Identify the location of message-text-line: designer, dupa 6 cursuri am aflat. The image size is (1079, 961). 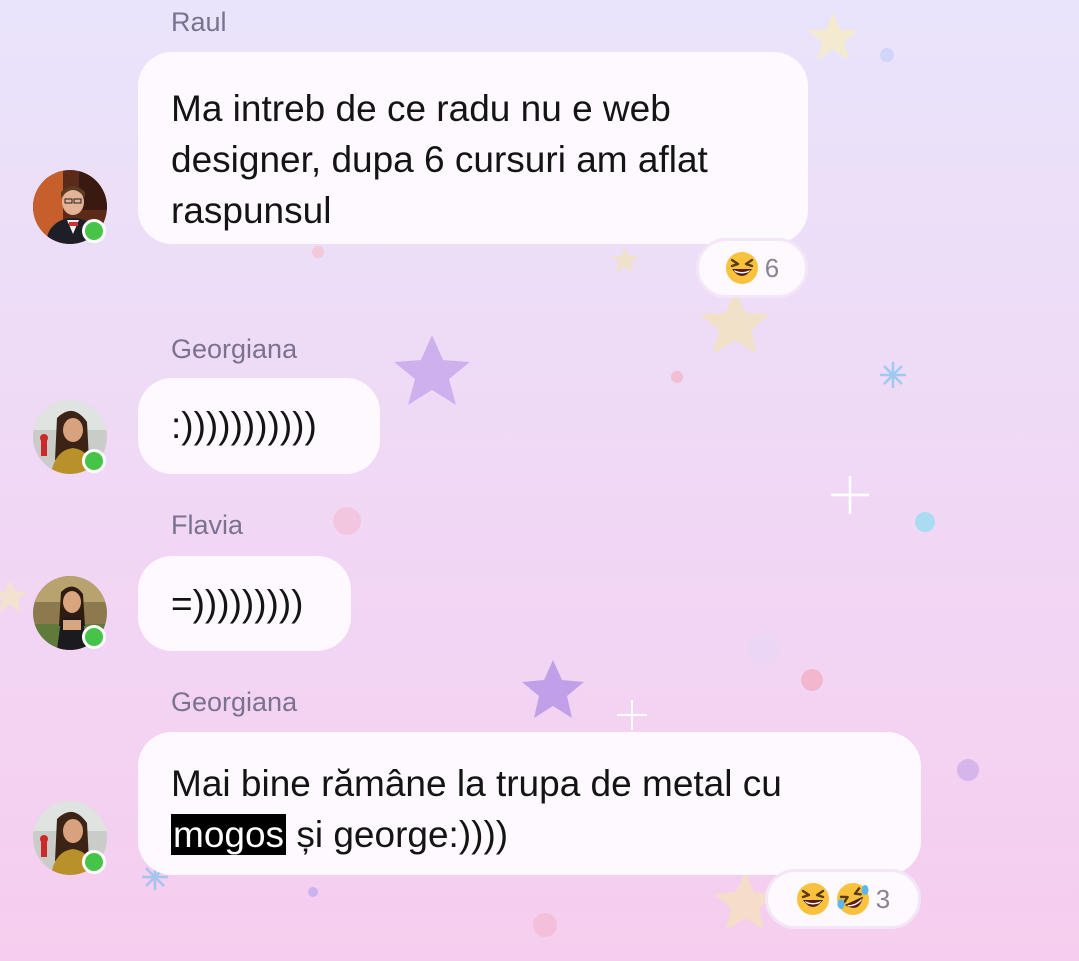
(439, 159).